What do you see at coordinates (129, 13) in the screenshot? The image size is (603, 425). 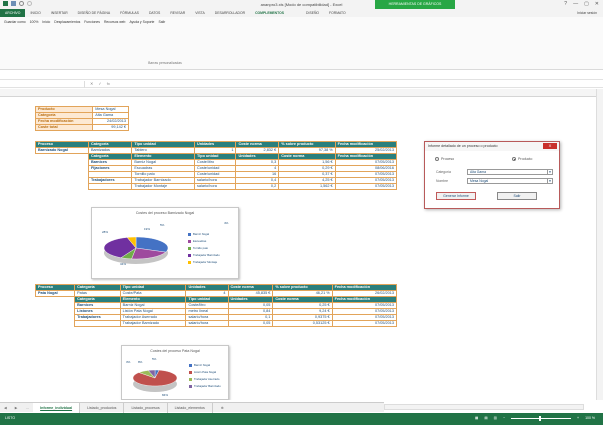 I see `tab-formulas: FÓRMULAS` at bounding box center [129, 13].